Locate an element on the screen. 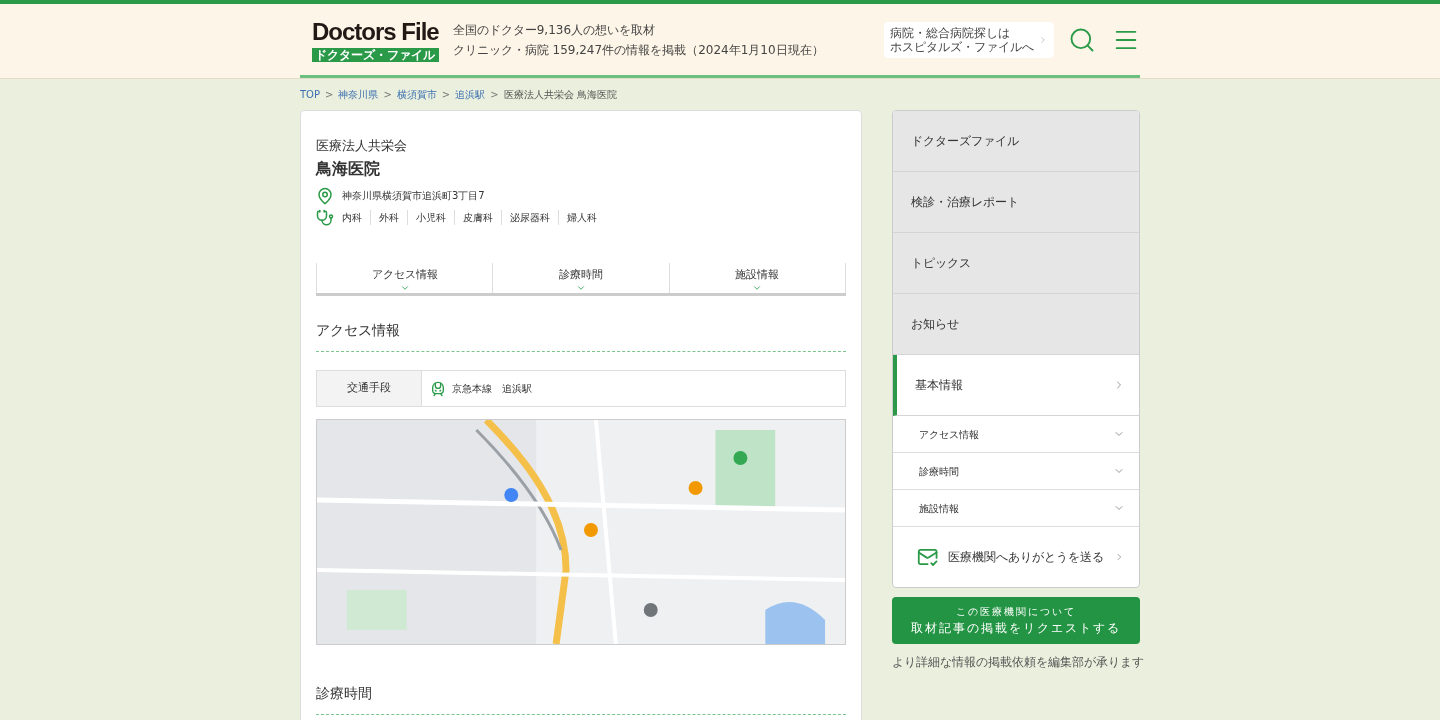 Image resolution: width=1440 pixels, height=720 pixels. map-pin-icon is located at coordinates (325, 195).